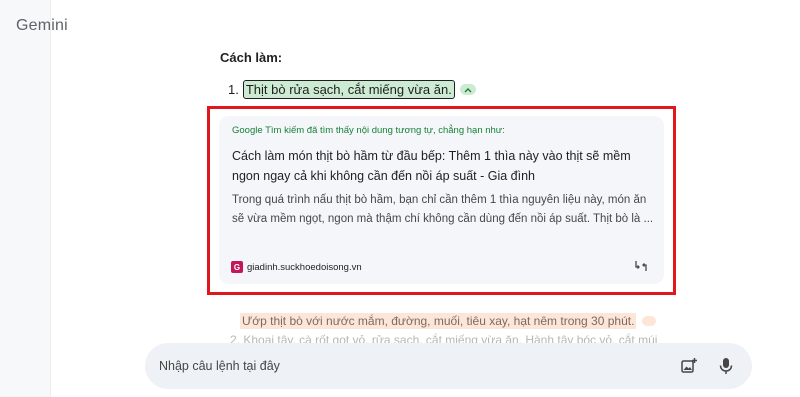 The height and width of the screenshot is (397, 800). What do you see at coordinates (394, 366) in the screenshot?
I see `prompt-input` at bounding box center [394, 366].